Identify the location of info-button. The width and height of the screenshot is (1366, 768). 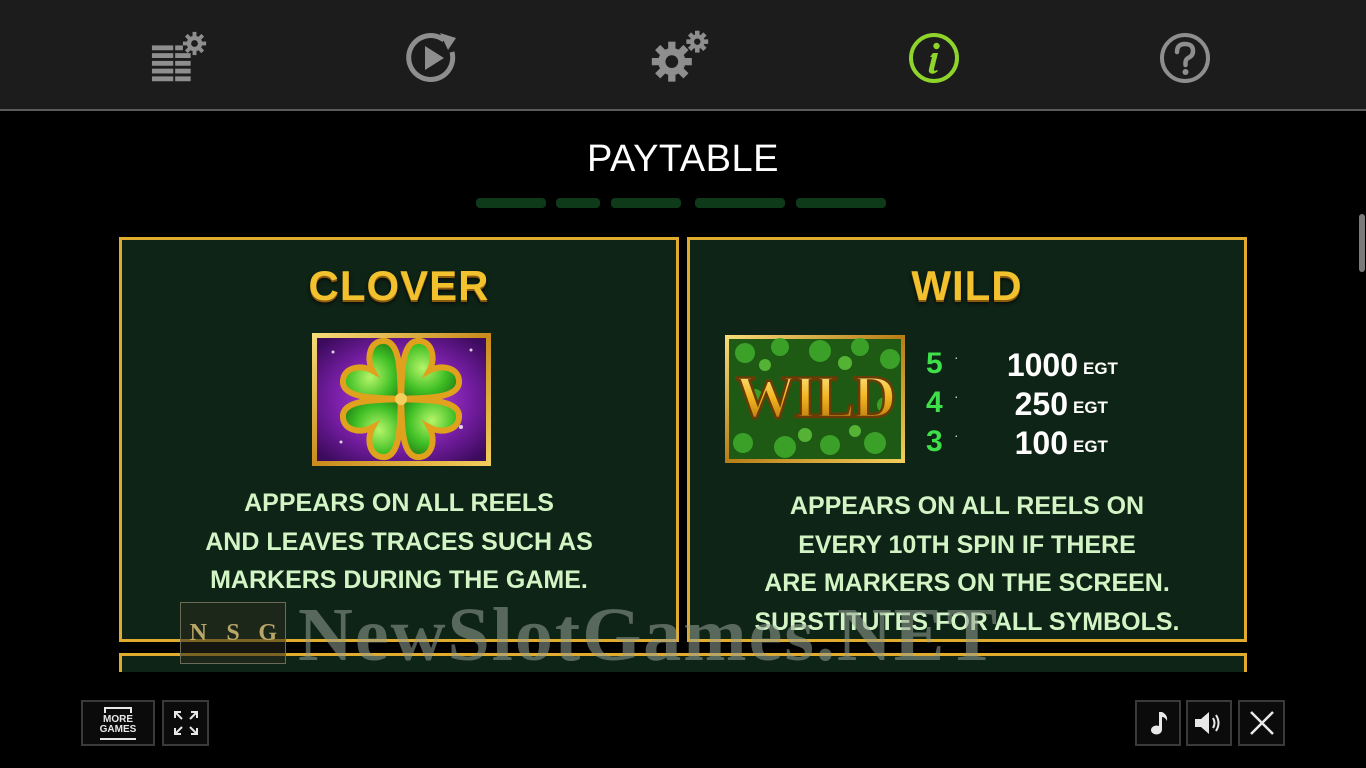
(934, 58).